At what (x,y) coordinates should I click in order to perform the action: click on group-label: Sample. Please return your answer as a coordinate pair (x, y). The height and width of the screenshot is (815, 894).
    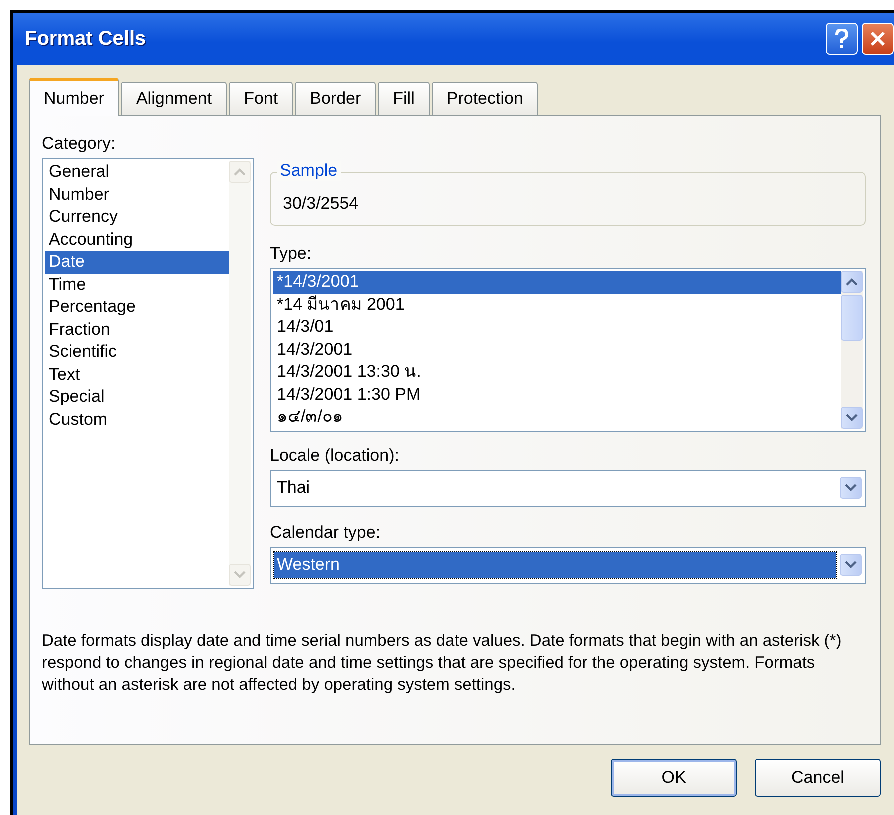
    Looking at the image, I should click on (309, 171).